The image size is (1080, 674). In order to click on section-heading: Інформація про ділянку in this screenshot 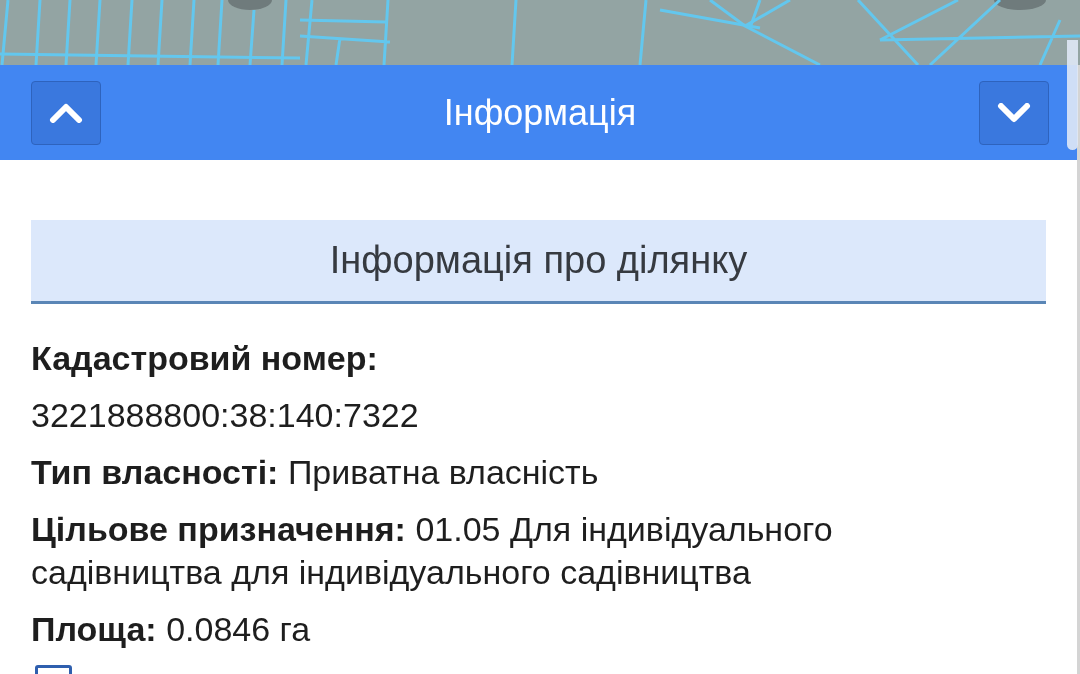, I will do `click(538, 262)`.